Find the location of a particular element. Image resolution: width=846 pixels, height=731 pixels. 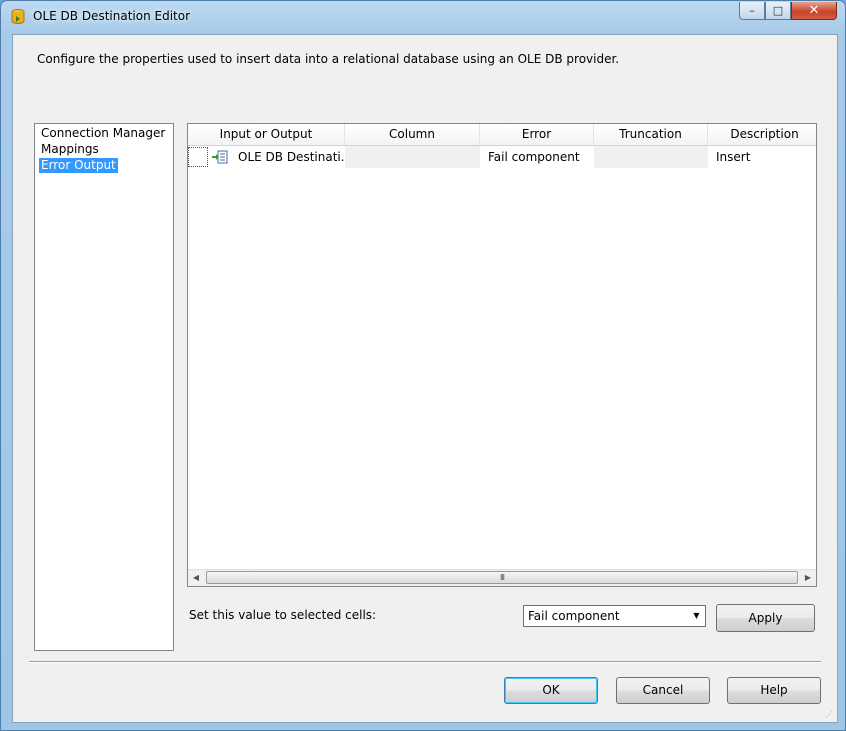

column-header-description: Description is located at coordinates (762, 134).